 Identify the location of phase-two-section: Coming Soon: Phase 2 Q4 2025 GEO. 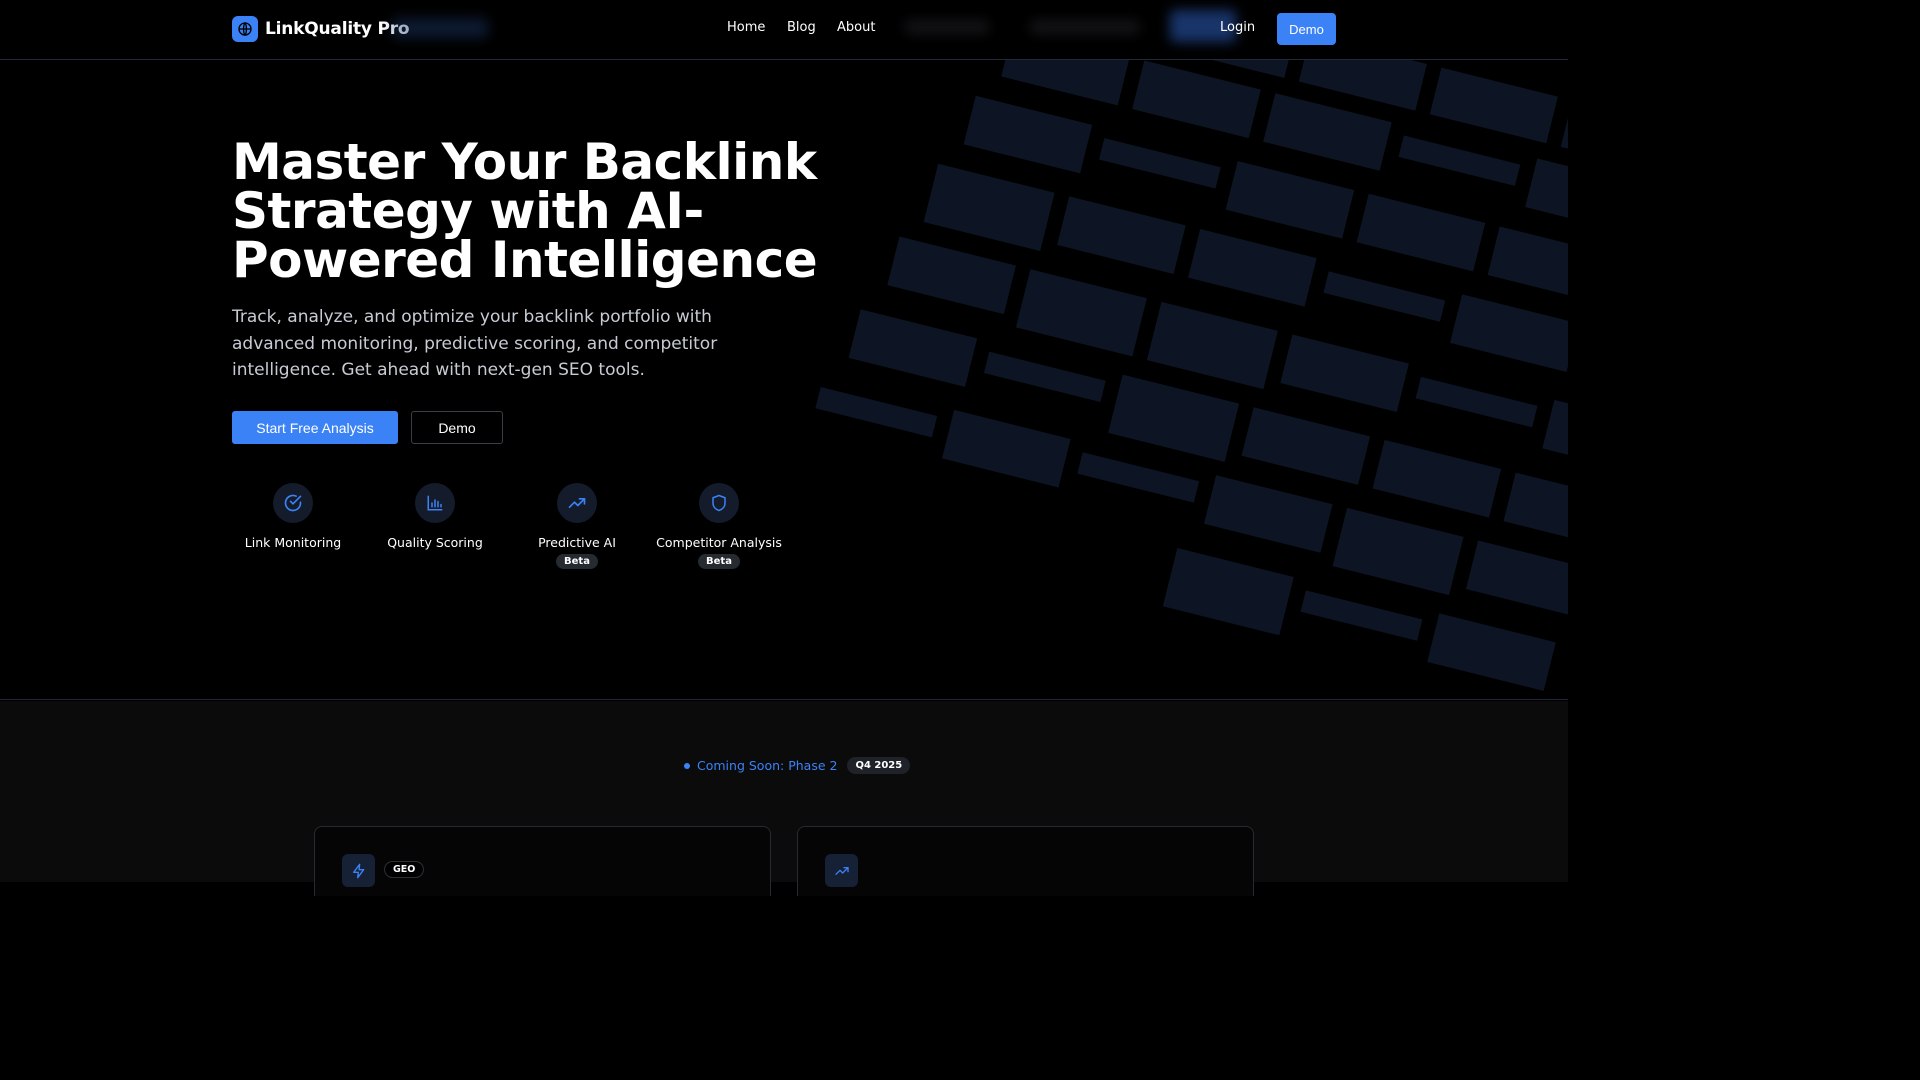
(784, 798).